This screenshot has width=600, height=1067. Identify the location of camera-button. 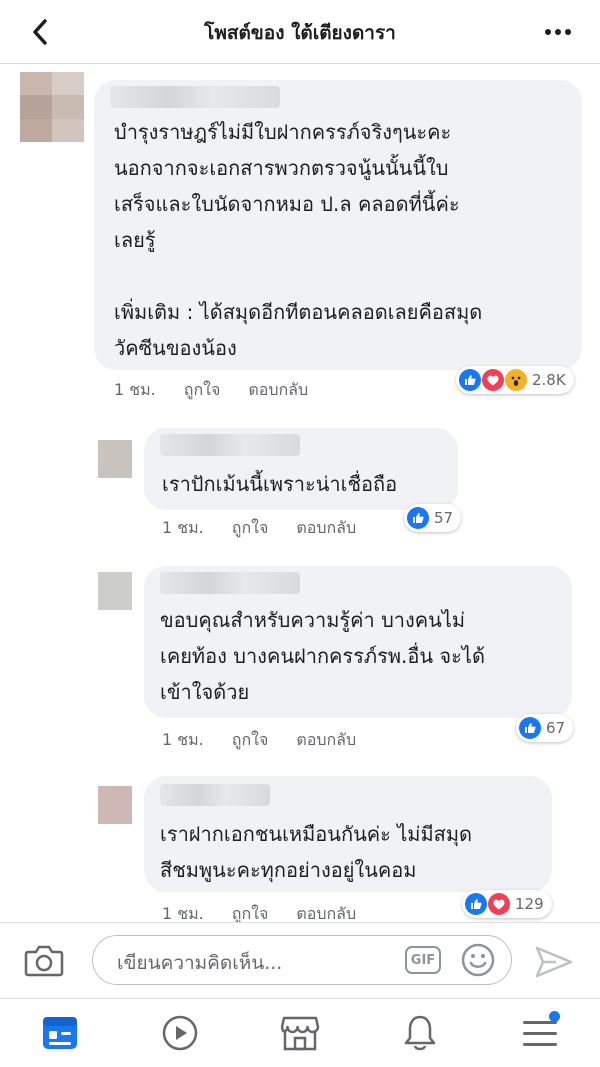
(44, 962).